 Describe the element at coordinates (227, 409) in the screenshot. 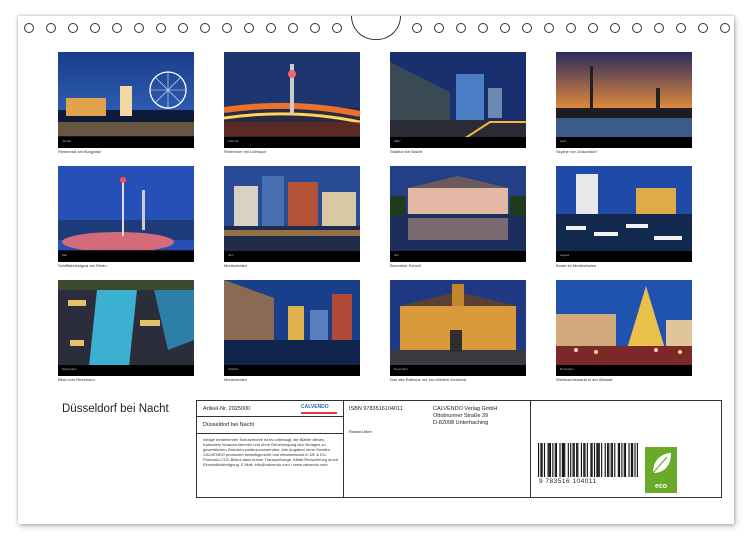

I see `article-number: Artikel-Nr. 2025000` at that location.